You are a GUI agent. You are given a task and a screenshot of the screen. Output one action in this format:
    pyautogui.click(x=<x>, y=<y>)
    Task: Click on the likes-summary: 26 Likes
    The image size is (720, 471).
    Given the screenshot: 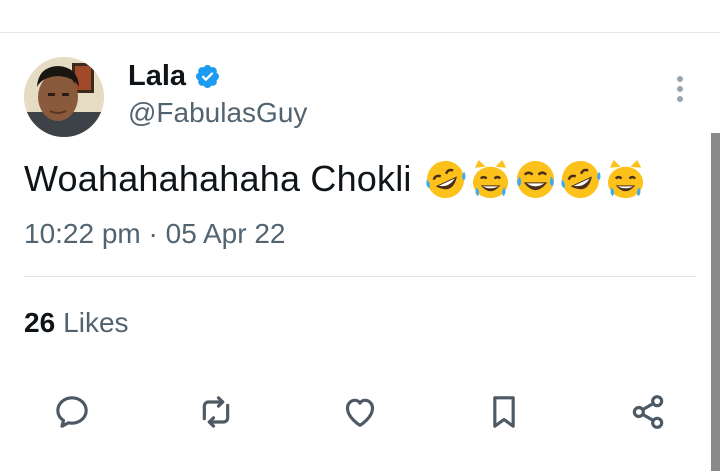 What is the action you would take?
    pyautogui.click(x=76, y=323)
    